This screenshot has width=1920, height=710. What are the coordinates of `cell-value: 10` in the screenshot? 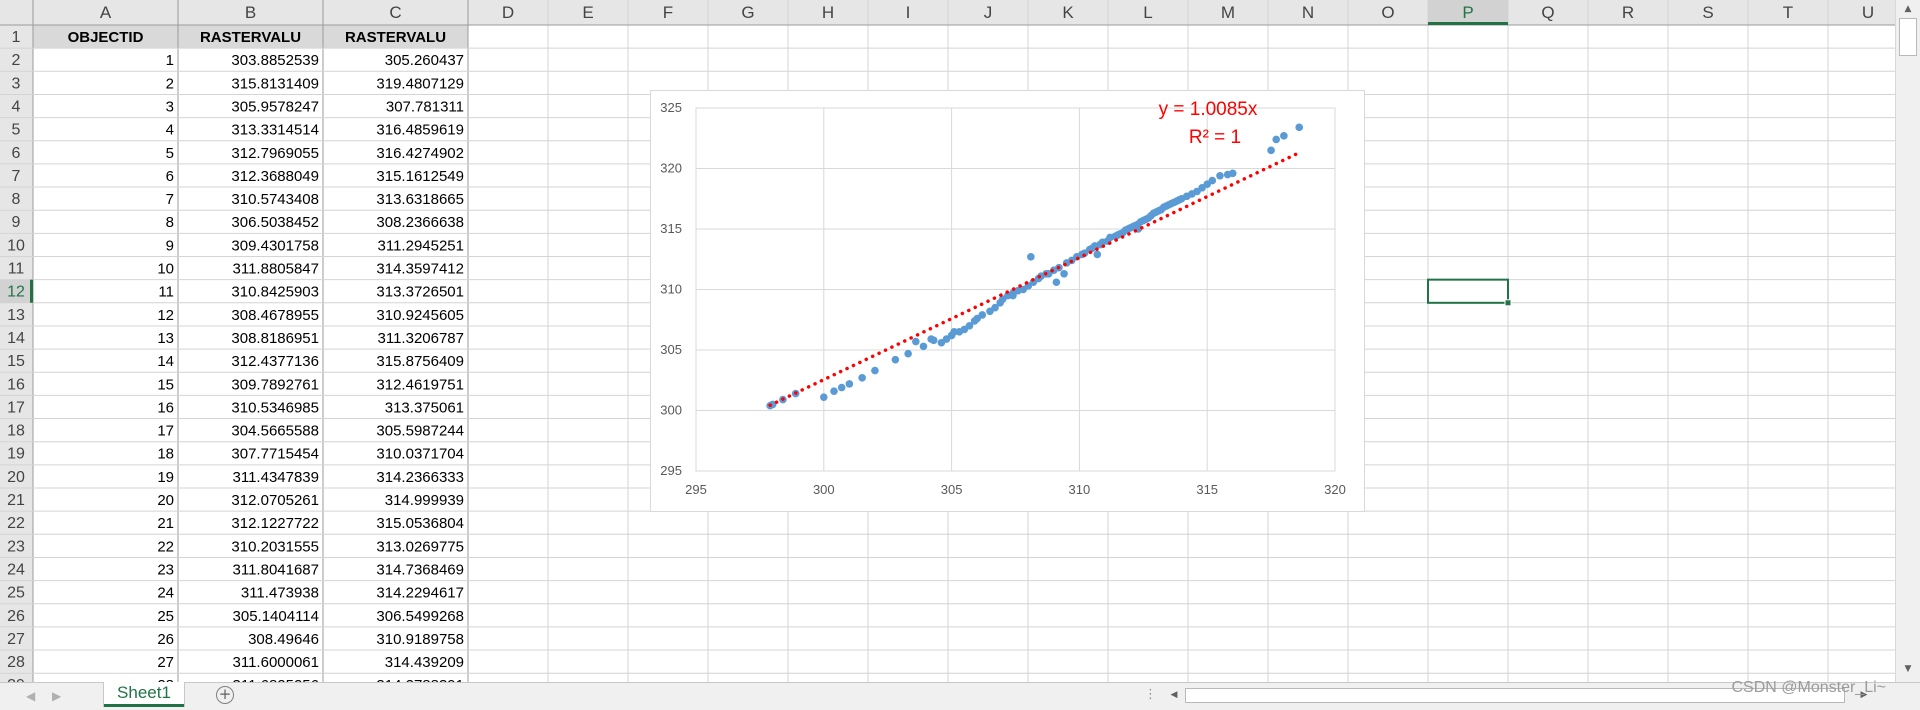 It's located at (165, 269).